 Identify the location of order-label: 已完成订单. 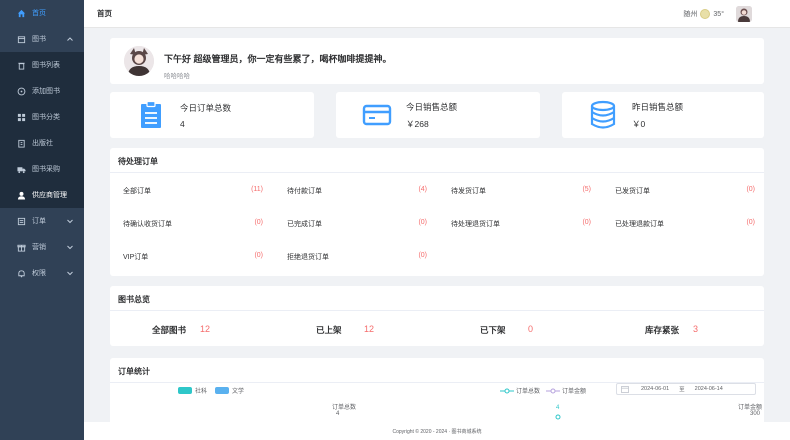
(304, 224).